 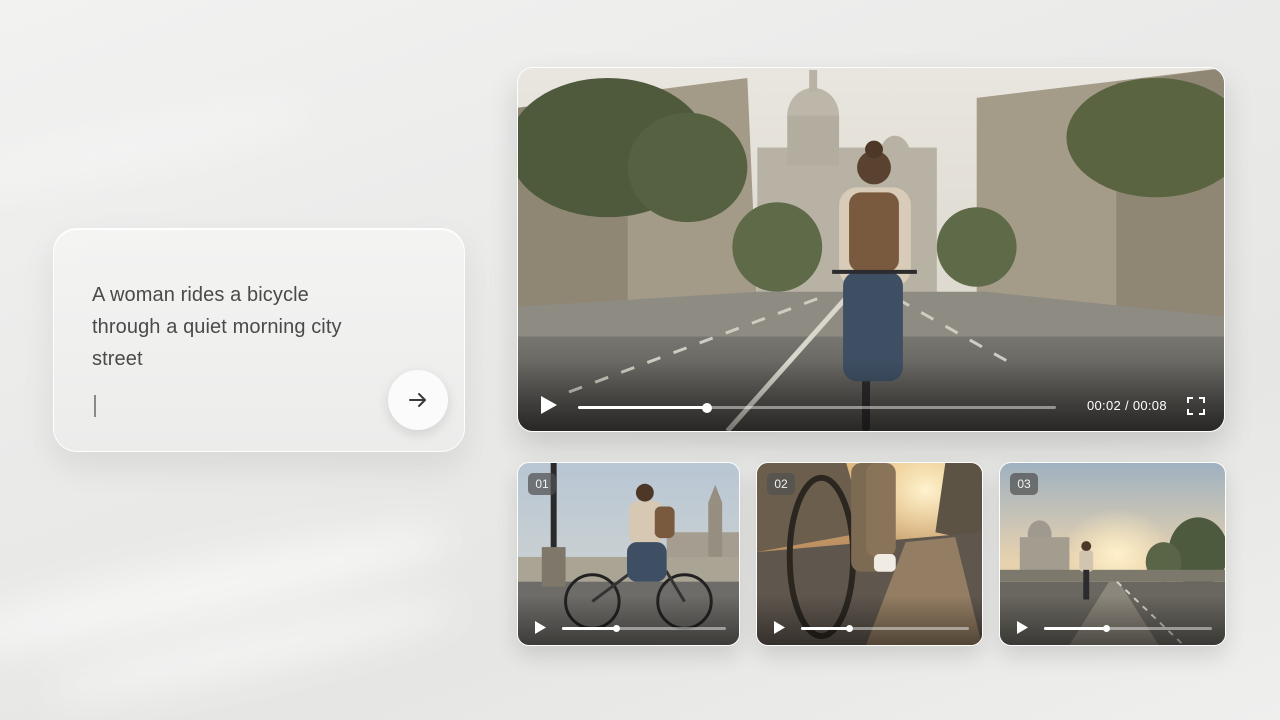 I want to click on variation-badge: 03, so click(x=1024, y=484).